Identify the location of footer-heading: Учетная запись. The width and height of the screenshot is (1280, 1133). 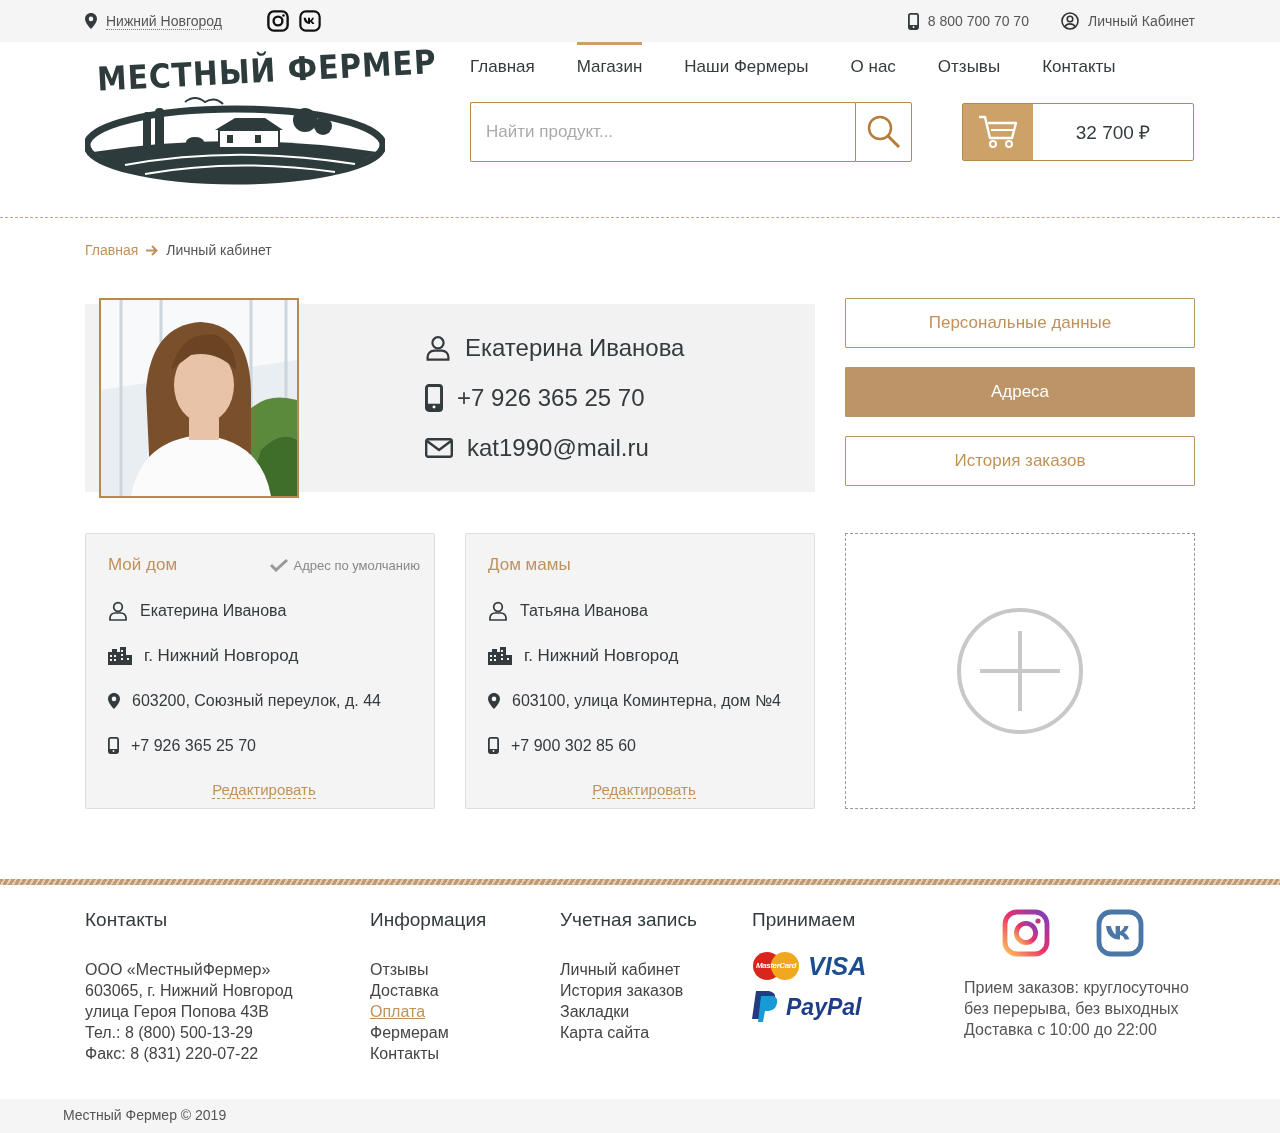
(629, 920).